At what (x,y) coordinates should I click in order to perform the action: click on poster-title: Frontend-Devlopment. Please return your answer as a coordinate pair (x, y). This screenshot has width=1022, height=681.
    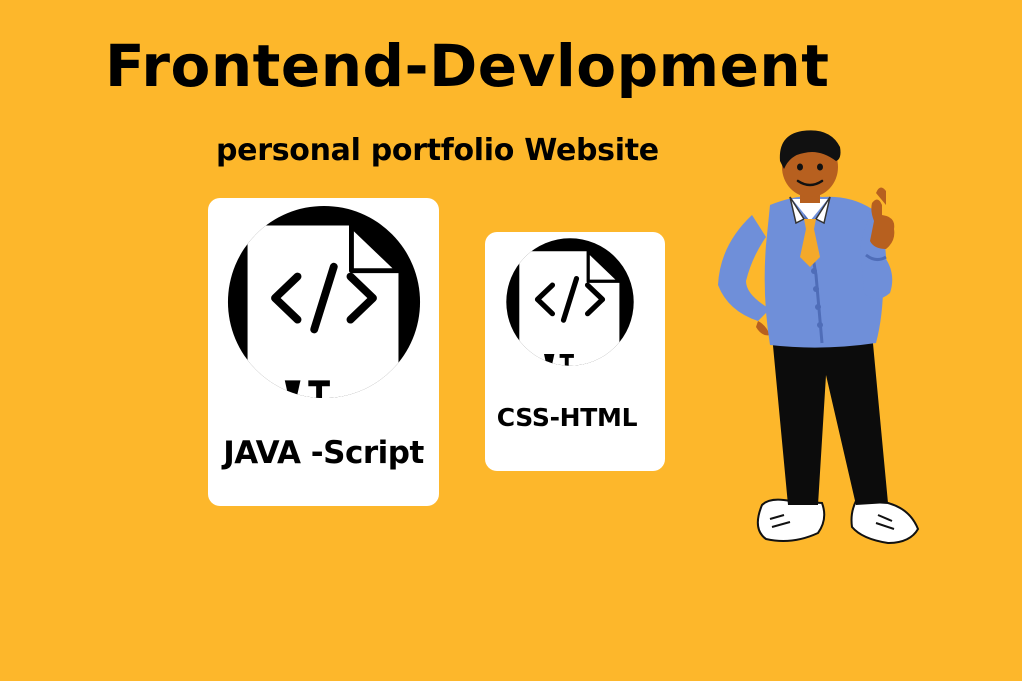
    Looking at the image, I should click on (467, 66).